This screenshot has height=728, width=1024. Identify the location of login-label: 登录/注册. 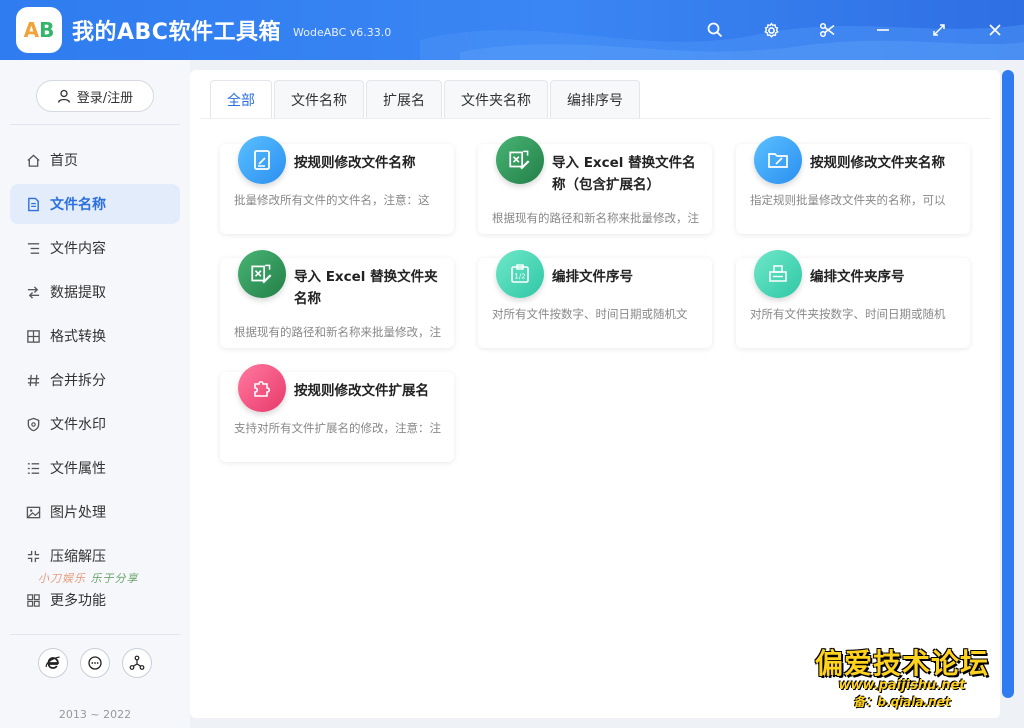
(105, 98).